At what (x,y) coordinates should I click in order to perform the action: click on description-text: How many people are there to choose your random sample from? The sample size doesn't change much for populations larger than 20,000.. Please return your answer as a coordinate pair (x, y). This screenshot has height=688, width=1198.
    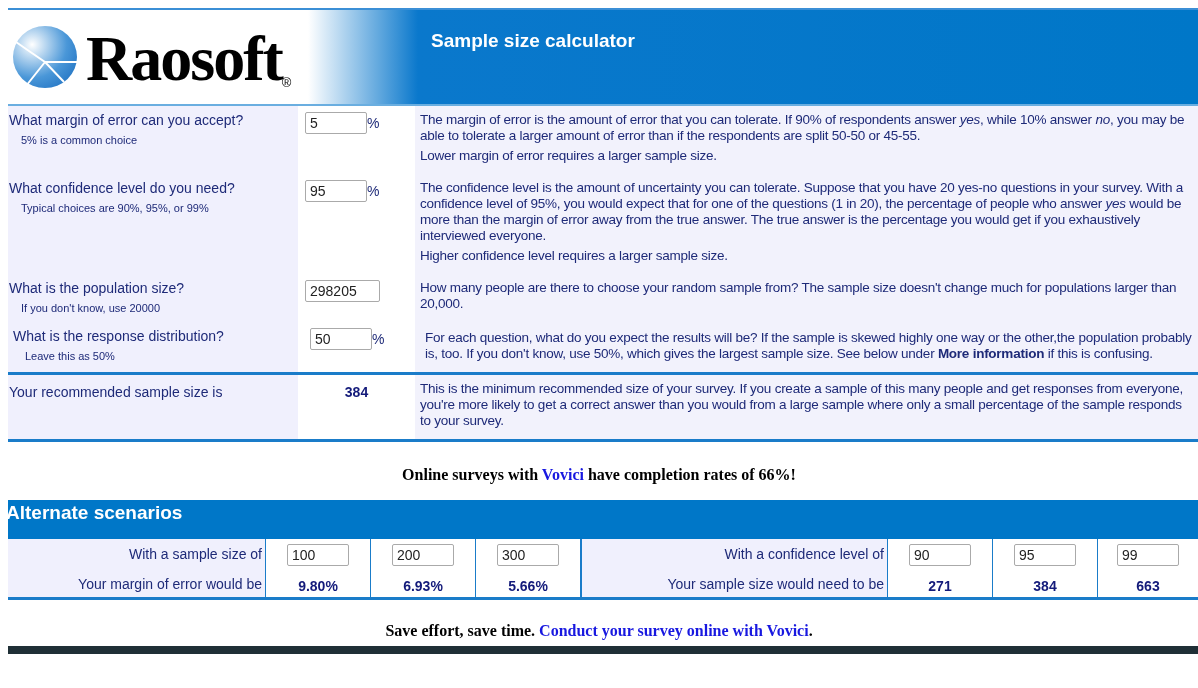
    Looking at the image, I should click on (799, 296).